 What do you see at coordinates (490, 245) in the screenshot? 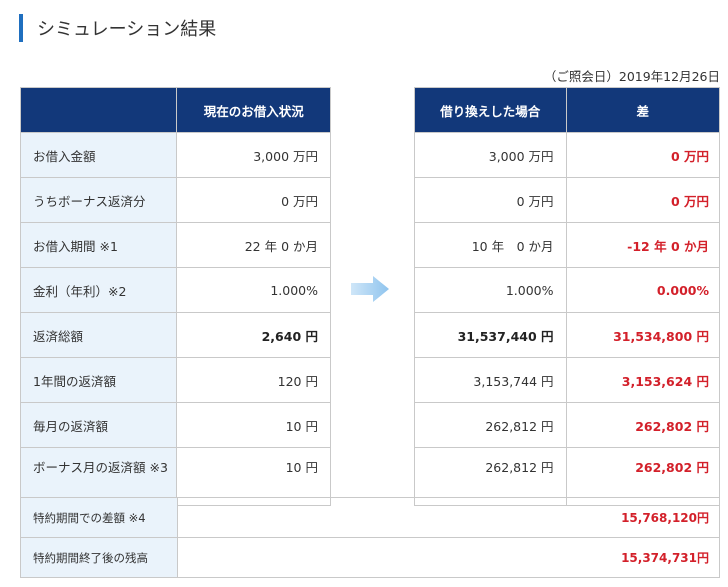
I see `refinance-loan-period: 10 年 0 か月` at bounding box center [490, 245].